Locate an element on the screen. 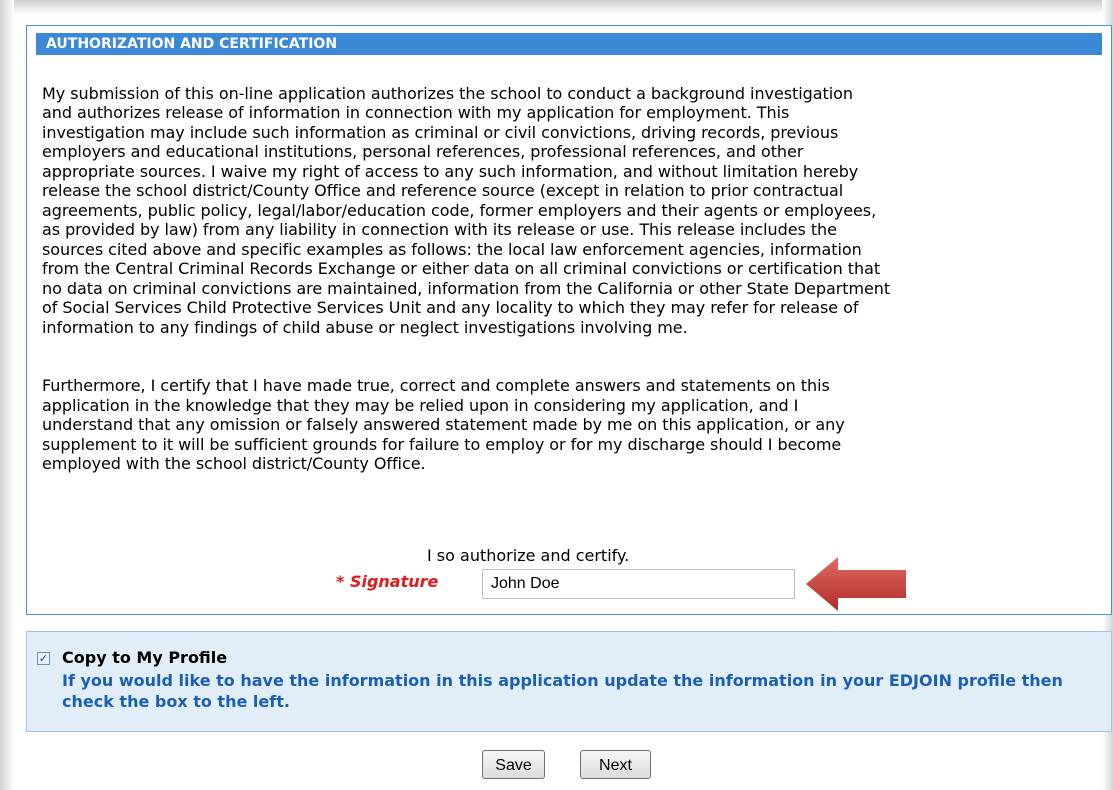  window-shadow-left is located at coordinates (7, 395).